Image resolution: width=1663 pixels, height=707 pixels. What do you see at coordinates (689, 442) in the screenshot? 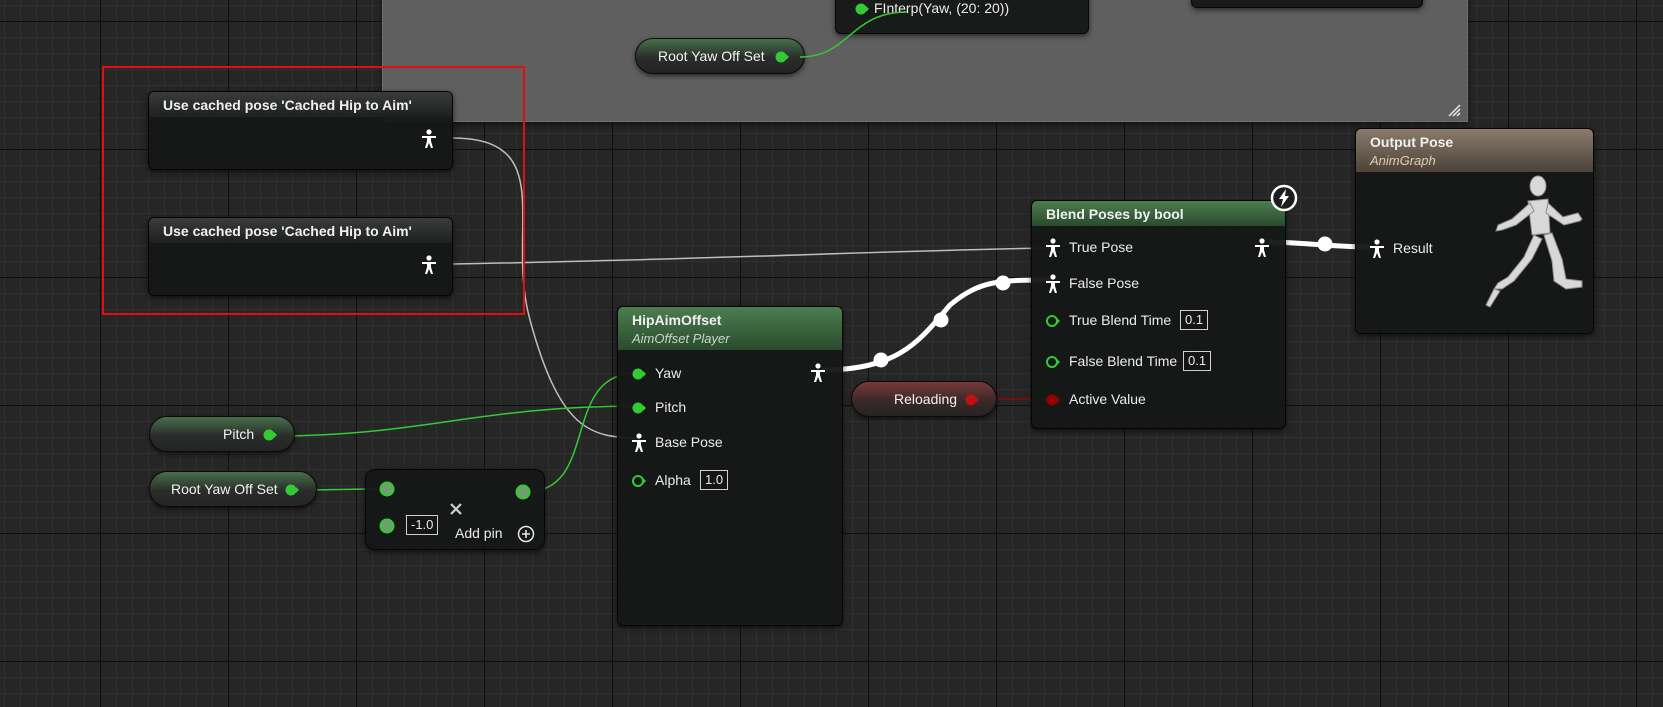
I see `base-pose-pin-label: Base Pose` at bounding box center [689, 442].